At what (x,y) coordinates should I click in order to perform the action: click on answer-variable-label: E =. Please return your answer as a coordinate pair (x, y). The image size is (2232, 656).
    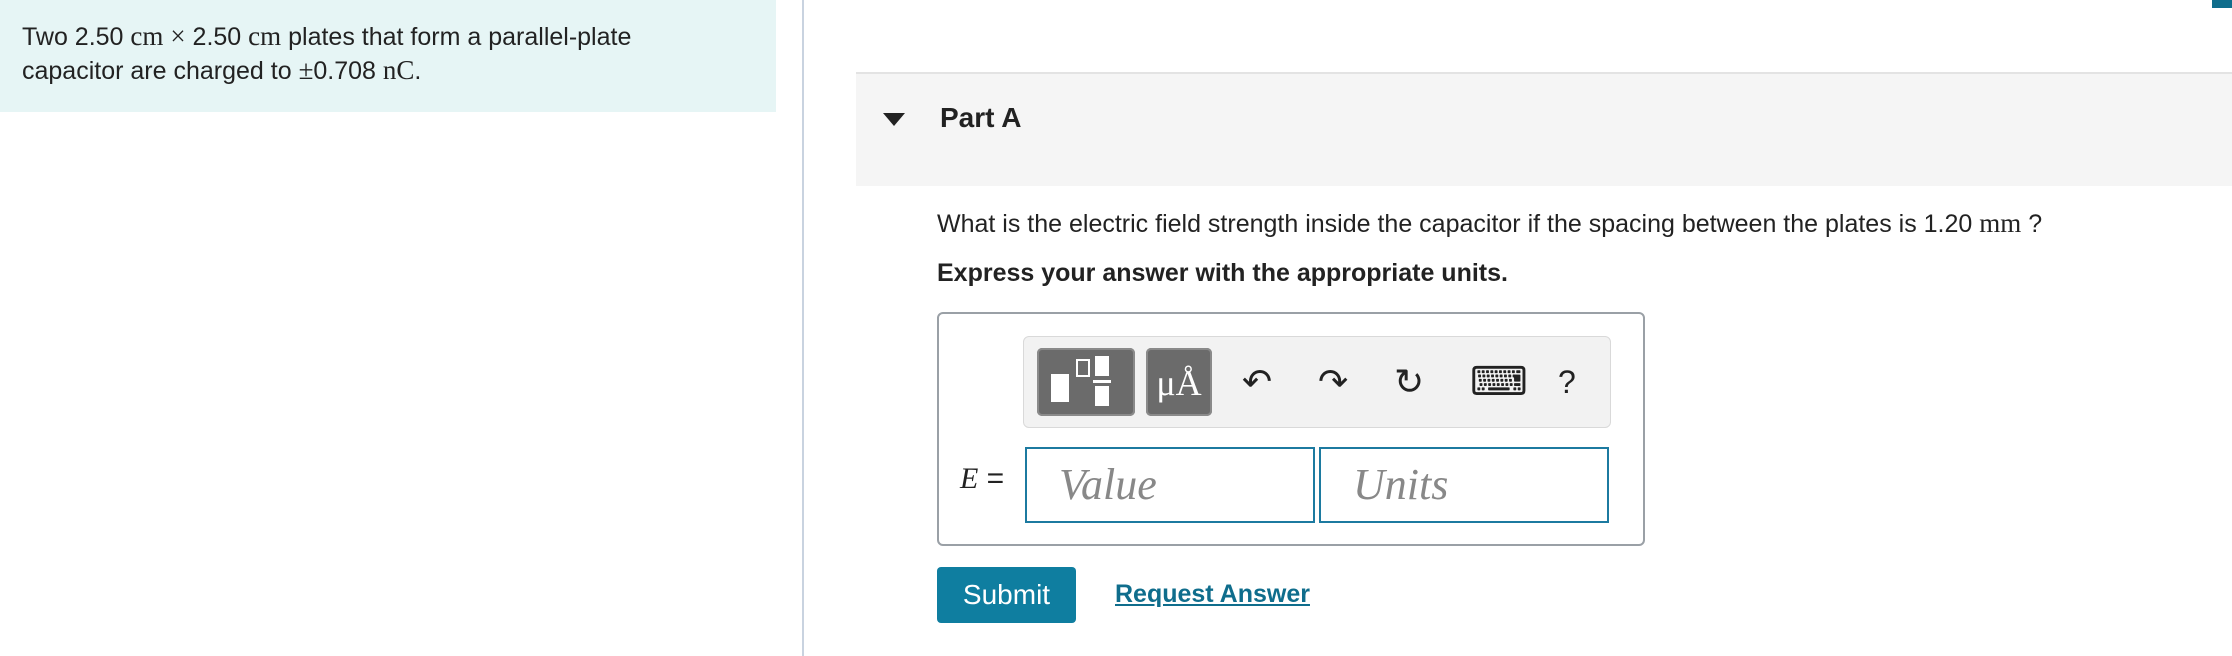
    Looking at the image, I should click on (982, 478).